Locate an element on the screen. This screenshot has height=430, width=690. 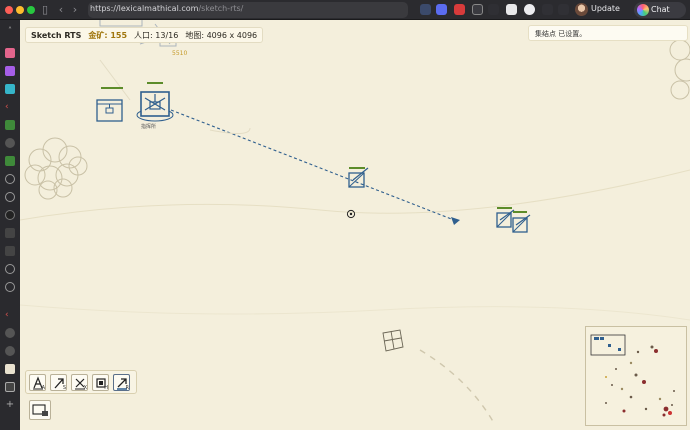
neutral-structure is located at coordinates (393, 340).